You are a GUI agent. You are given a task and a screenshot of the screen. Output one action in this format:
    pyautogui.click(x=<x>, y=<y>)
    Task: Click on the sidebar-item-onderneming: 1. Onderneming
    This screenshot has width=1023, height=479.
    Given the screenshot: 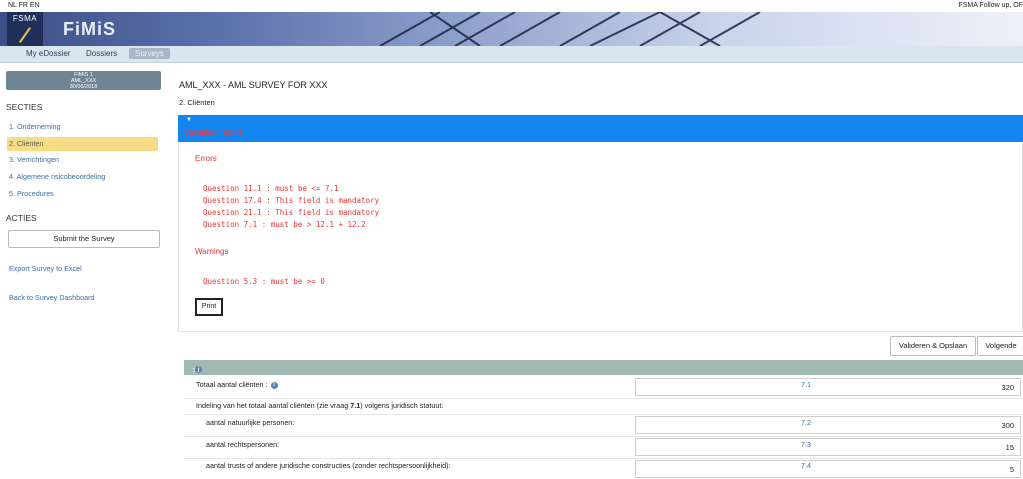 What is the action you would take?
    pyautogui.click(x=82, y=127)
    